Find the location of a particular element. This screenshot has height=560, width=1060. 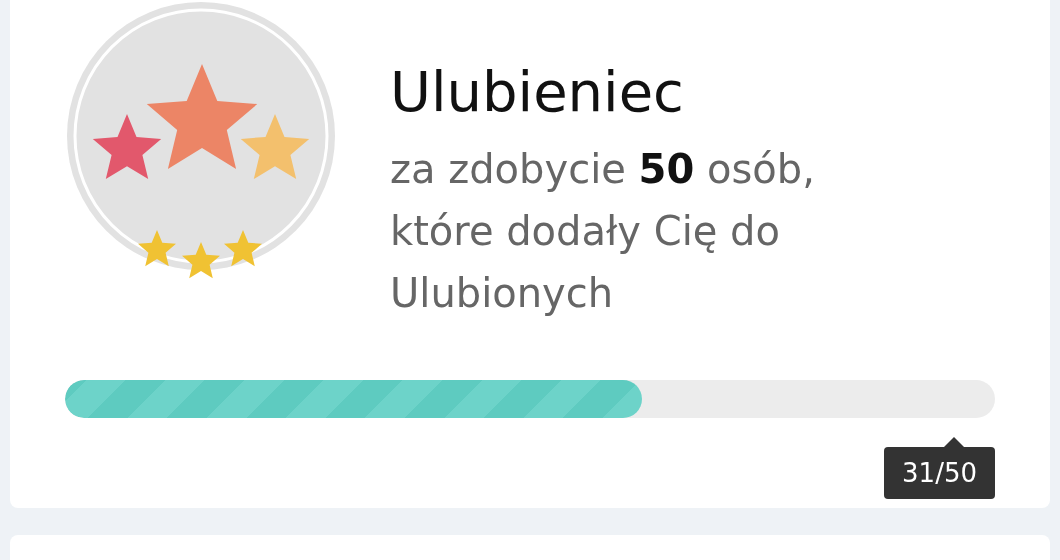

achievement-title: Ulubieniec is located at coordinates (537, 92).